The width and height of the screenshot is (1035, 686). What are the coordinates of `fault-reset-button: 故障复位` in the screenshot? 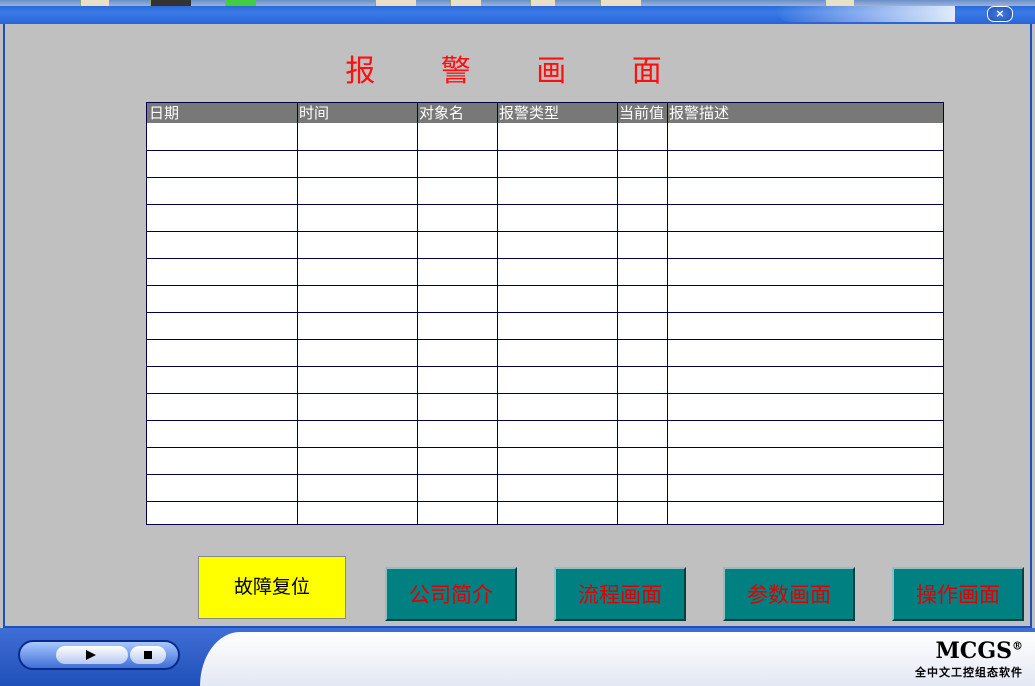 It's located at (272, 587).